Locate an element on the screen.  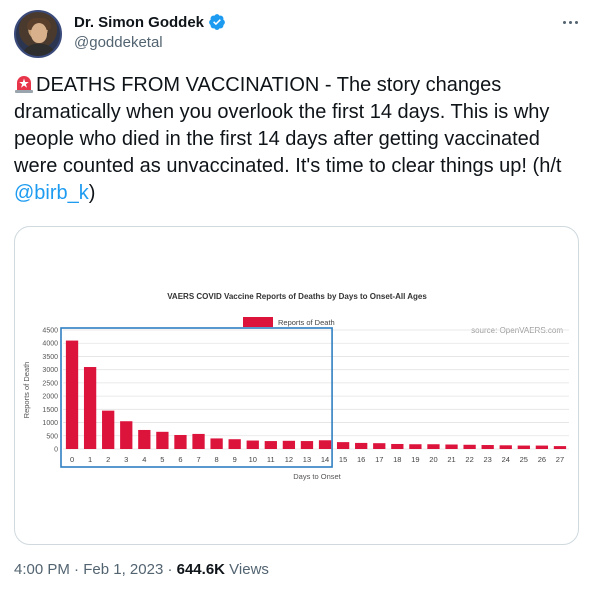
y-axis-label: Reports of Death is located at coordinates (26, 390).